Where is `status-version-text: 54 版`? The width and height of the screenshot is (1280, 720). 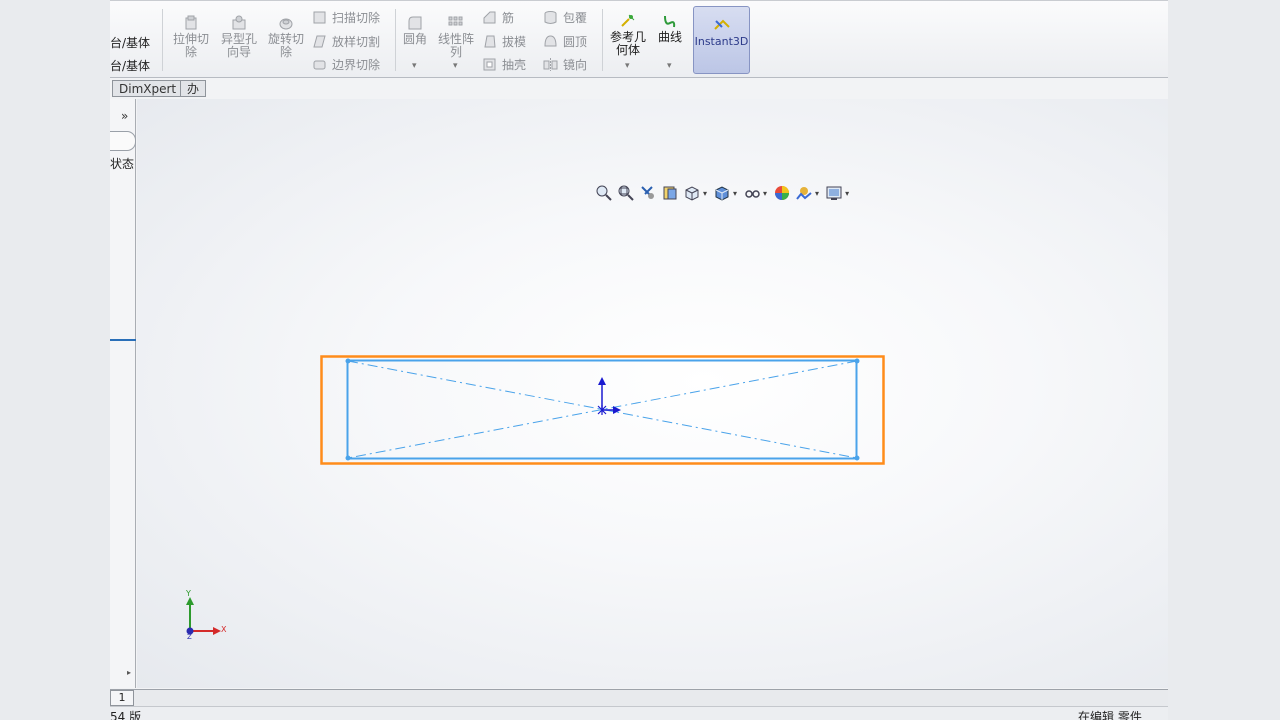
status-version-text: 54 版 is located at coordinates (126, 715).